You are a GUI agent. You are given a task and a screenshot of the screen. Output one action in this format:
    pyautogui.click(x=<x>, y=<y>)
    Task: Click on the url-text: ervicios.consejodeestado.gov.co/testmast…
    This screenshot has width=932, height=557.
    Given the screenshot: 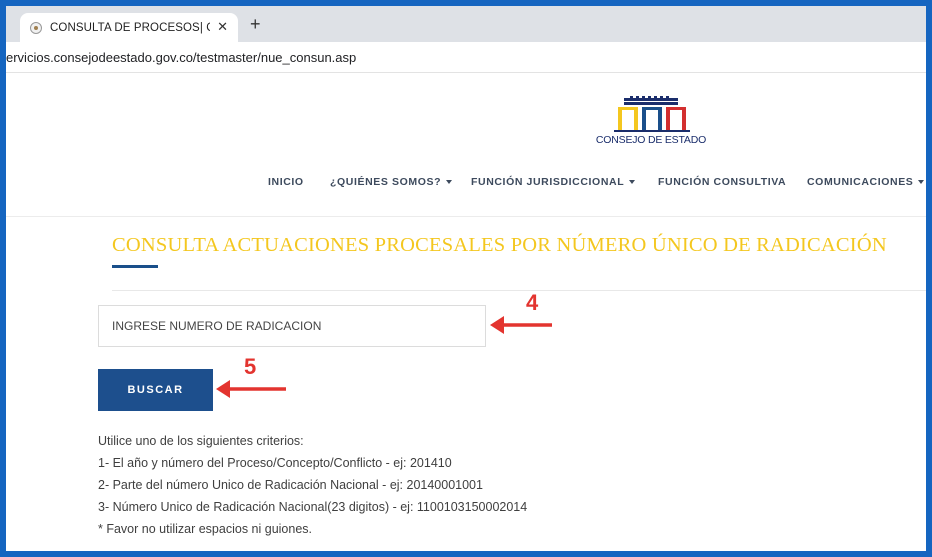 What is the action you would take?
    pyautogui.click(x=181, y=57)
    